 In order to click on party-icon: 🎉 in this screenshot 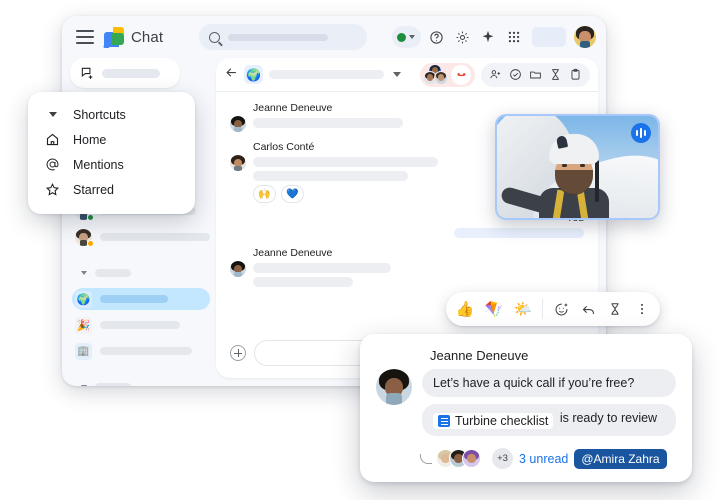, I will do `click(83, 325)`.